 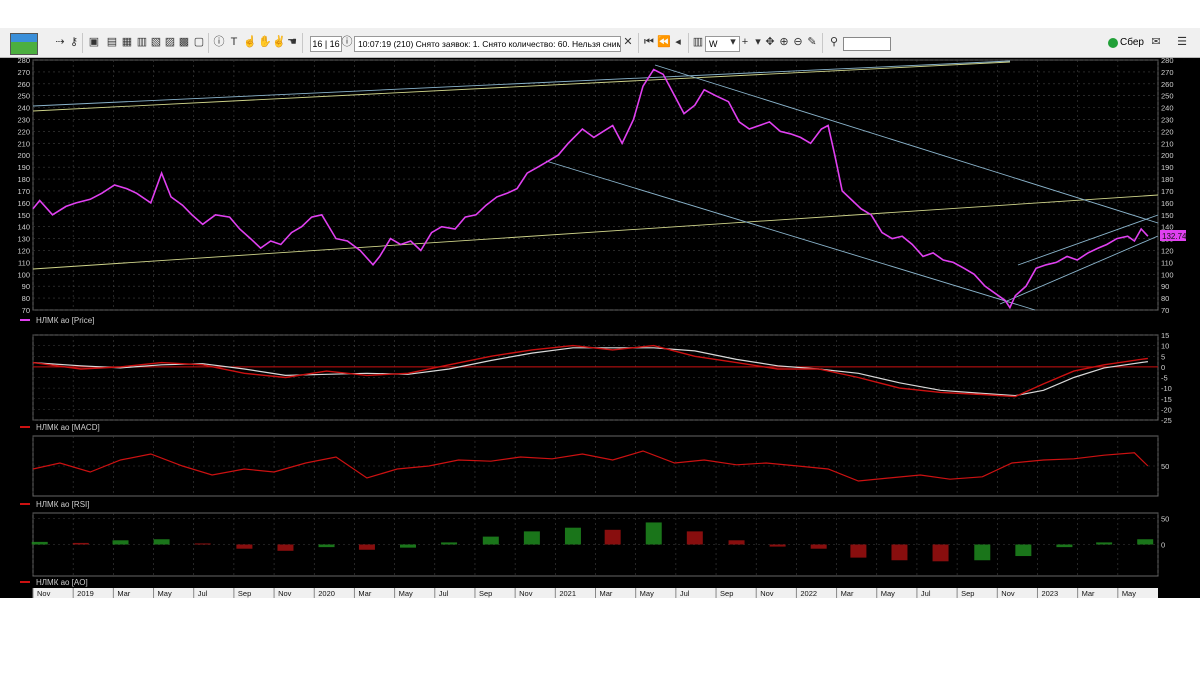 I want to click on x-tick-label: 2020, so click(x=326, y=593).